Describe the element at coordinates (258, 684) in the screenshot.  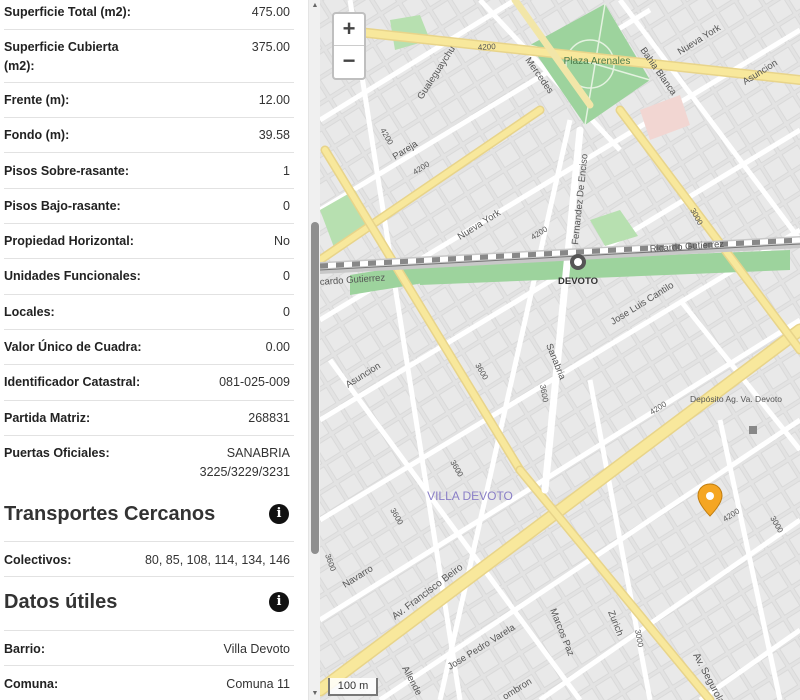
I see `row-value: Comuna 11` at that location.